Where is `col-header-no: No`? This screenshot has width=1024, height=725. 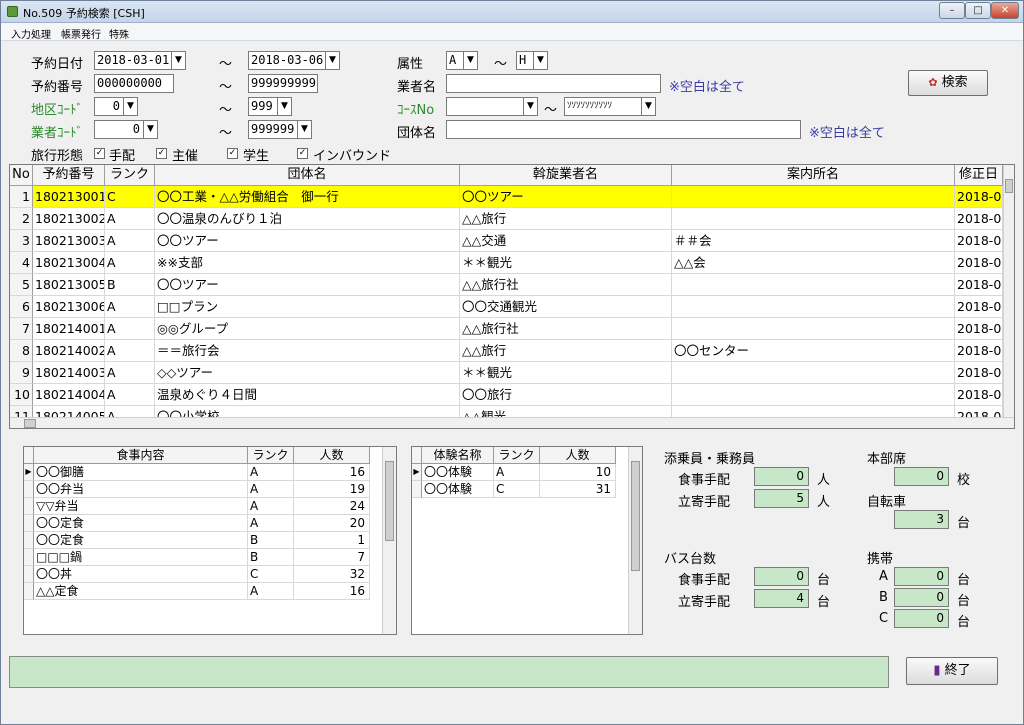 col-header-no: No is located at coordinates (21, 175).